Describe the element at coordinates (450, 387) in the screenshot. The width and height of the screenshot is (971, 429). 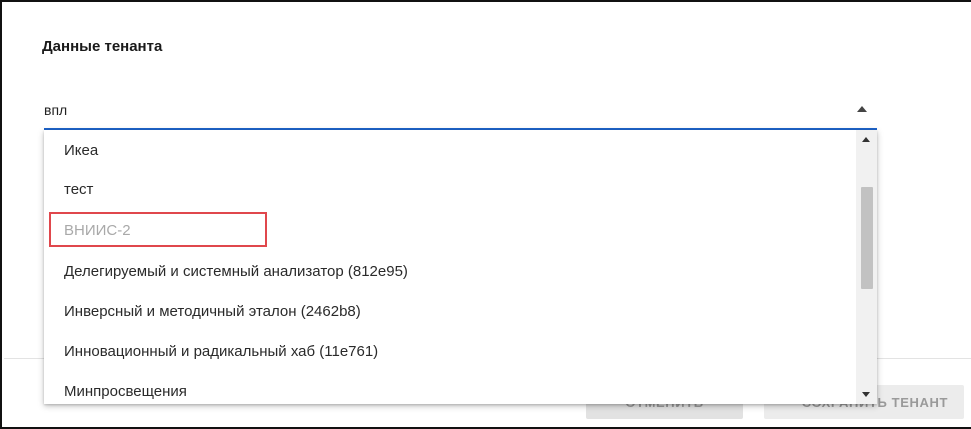
I see `dropdown-option: Минпросвещения` at that location.